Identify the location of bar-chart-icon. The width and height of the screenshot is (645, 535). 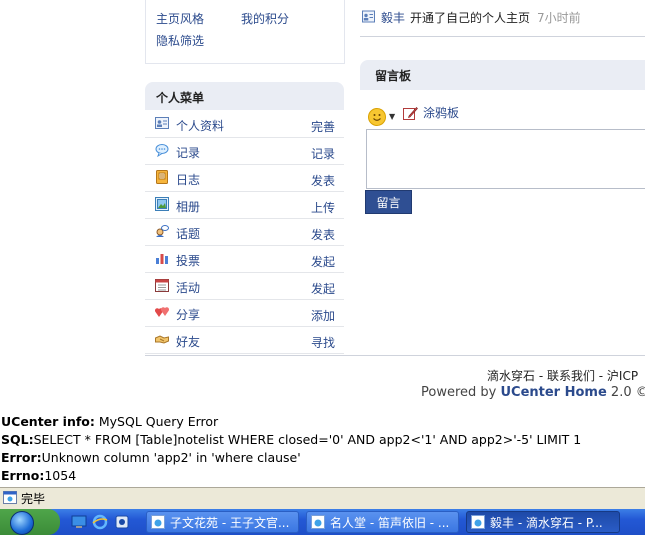
(162, 259).